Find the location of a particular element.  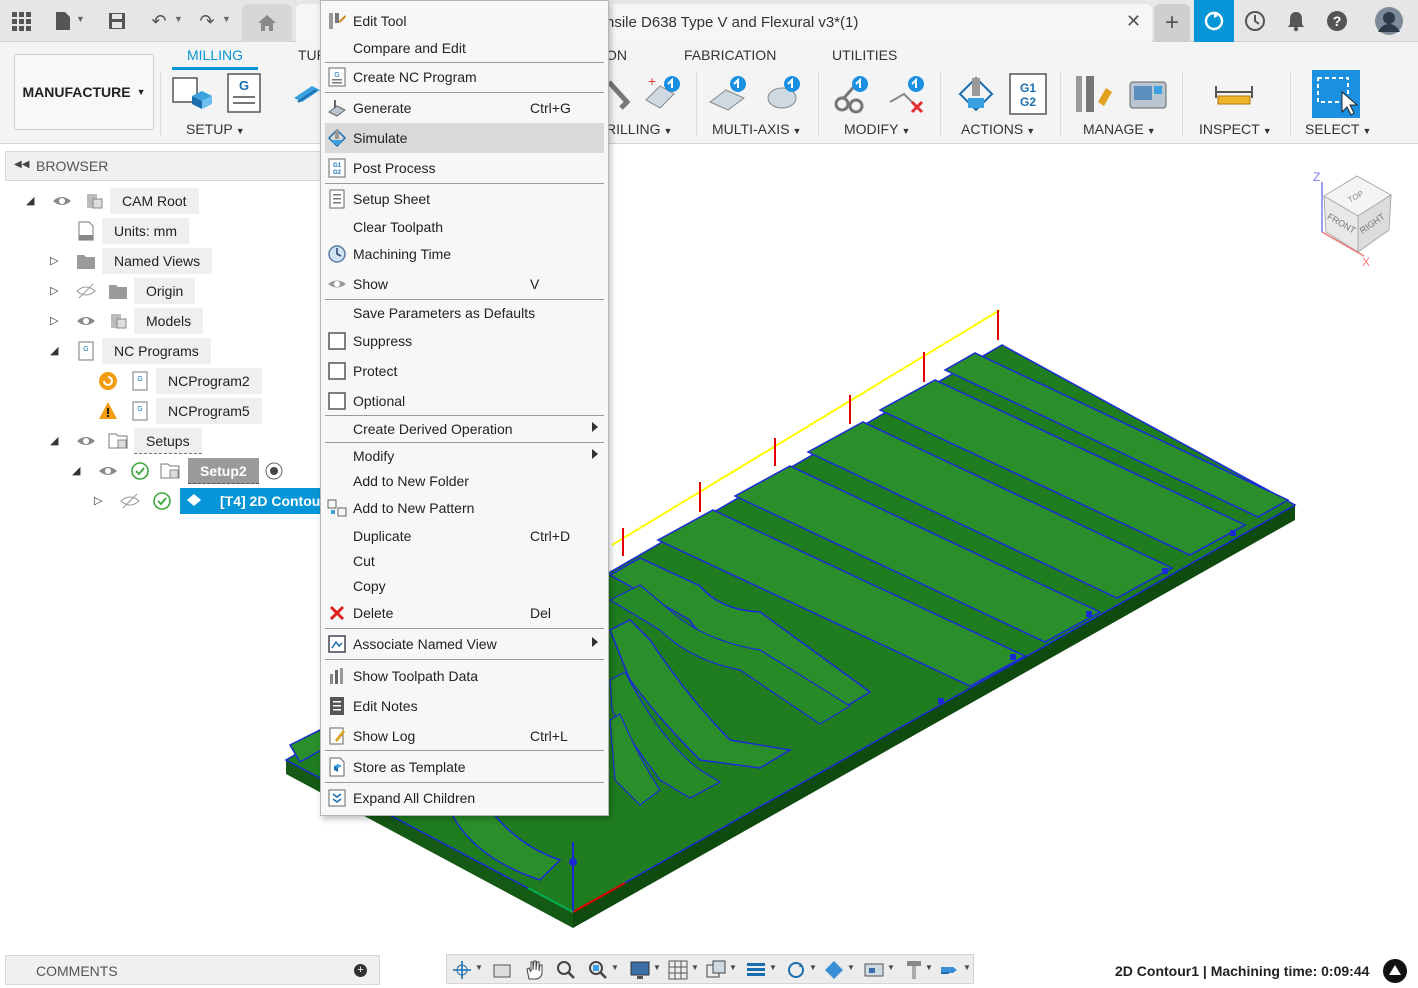

redo-caret-icon: ▼ is located at coordinates (227, 19).